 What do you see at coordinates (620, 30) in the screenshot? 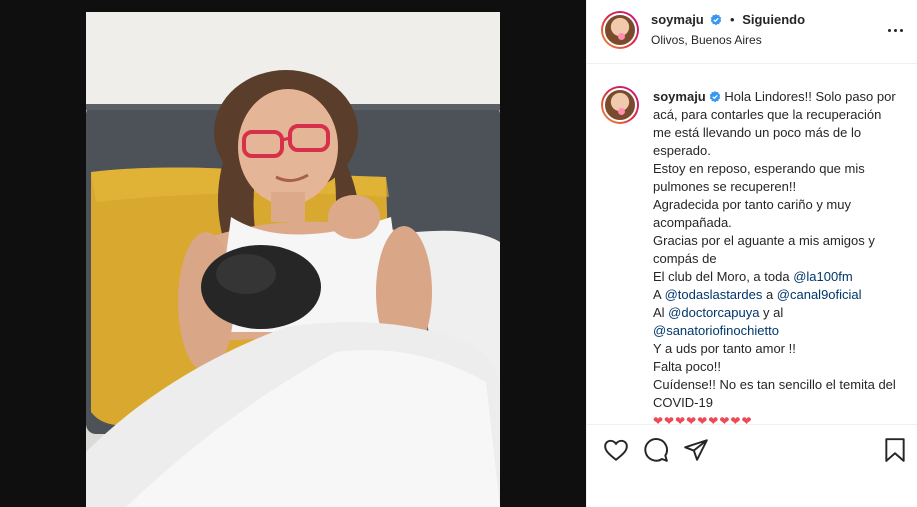
I see `avatar` at bounding box center [620, 30].